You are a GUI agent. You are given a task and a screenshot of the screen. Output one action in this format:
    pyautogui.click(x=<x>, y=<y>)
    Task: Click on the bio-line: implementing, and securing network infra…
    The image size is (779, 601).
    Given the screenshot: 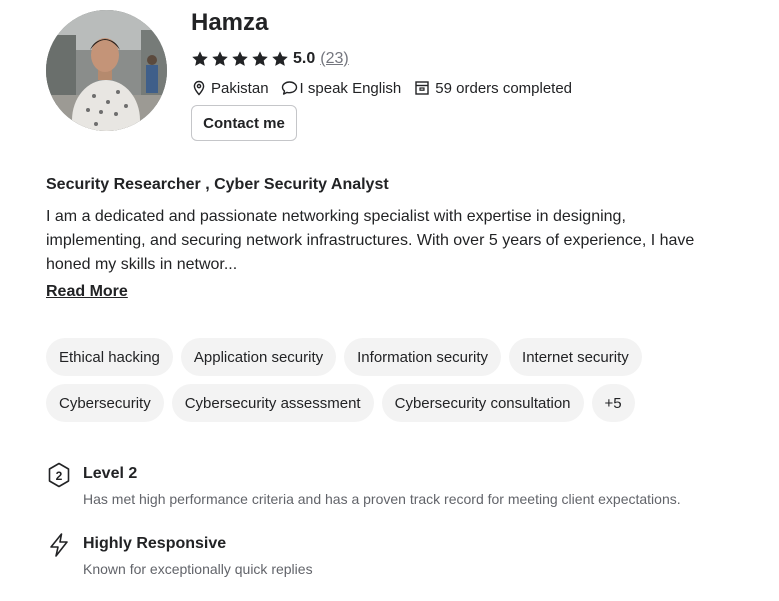 What is the action you would take?
    pyautogui.click(x=370, y=240)
    